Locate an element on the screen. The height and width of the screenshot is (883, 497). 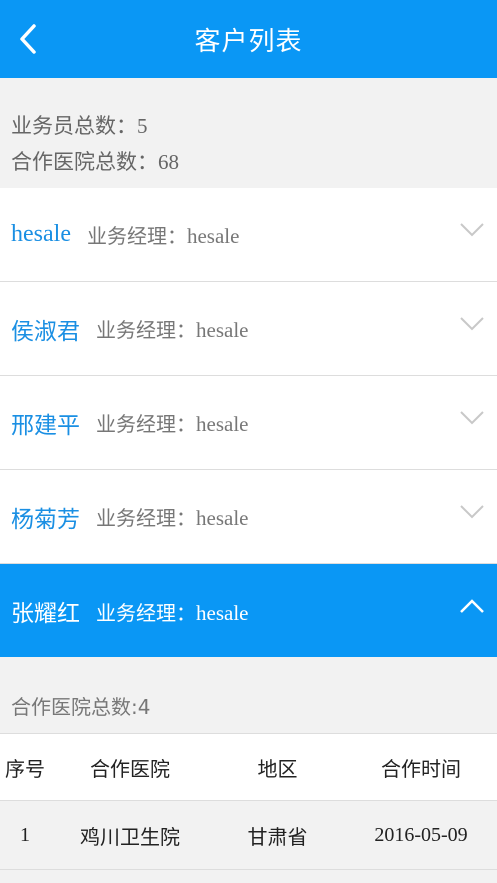
app-header: 客户列表 is located at coordinates (248, 39).